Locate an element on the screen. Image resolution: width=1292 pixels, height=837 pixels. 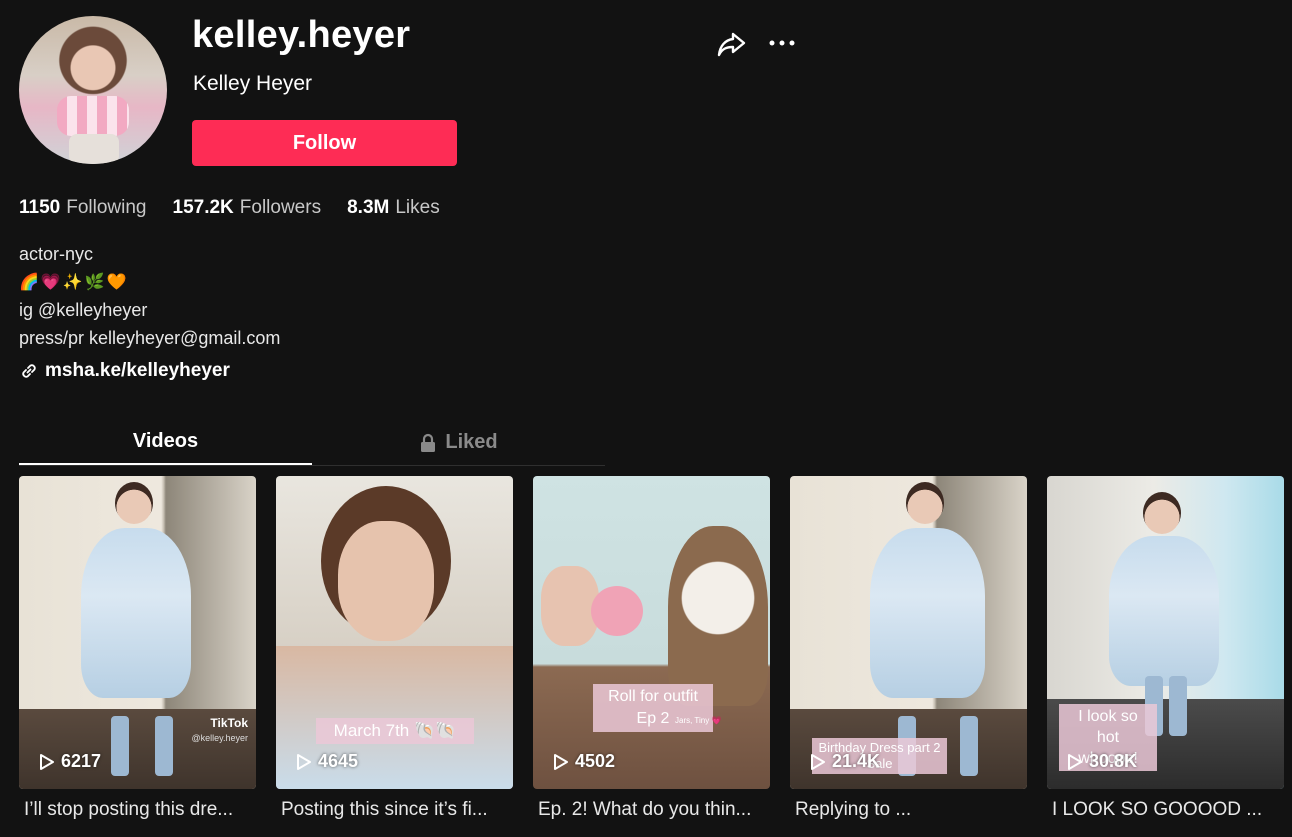
video-card: Roll for outfit Ep 2 Jars, Tiny 💗 4502 is located at coordinates (651, 632).